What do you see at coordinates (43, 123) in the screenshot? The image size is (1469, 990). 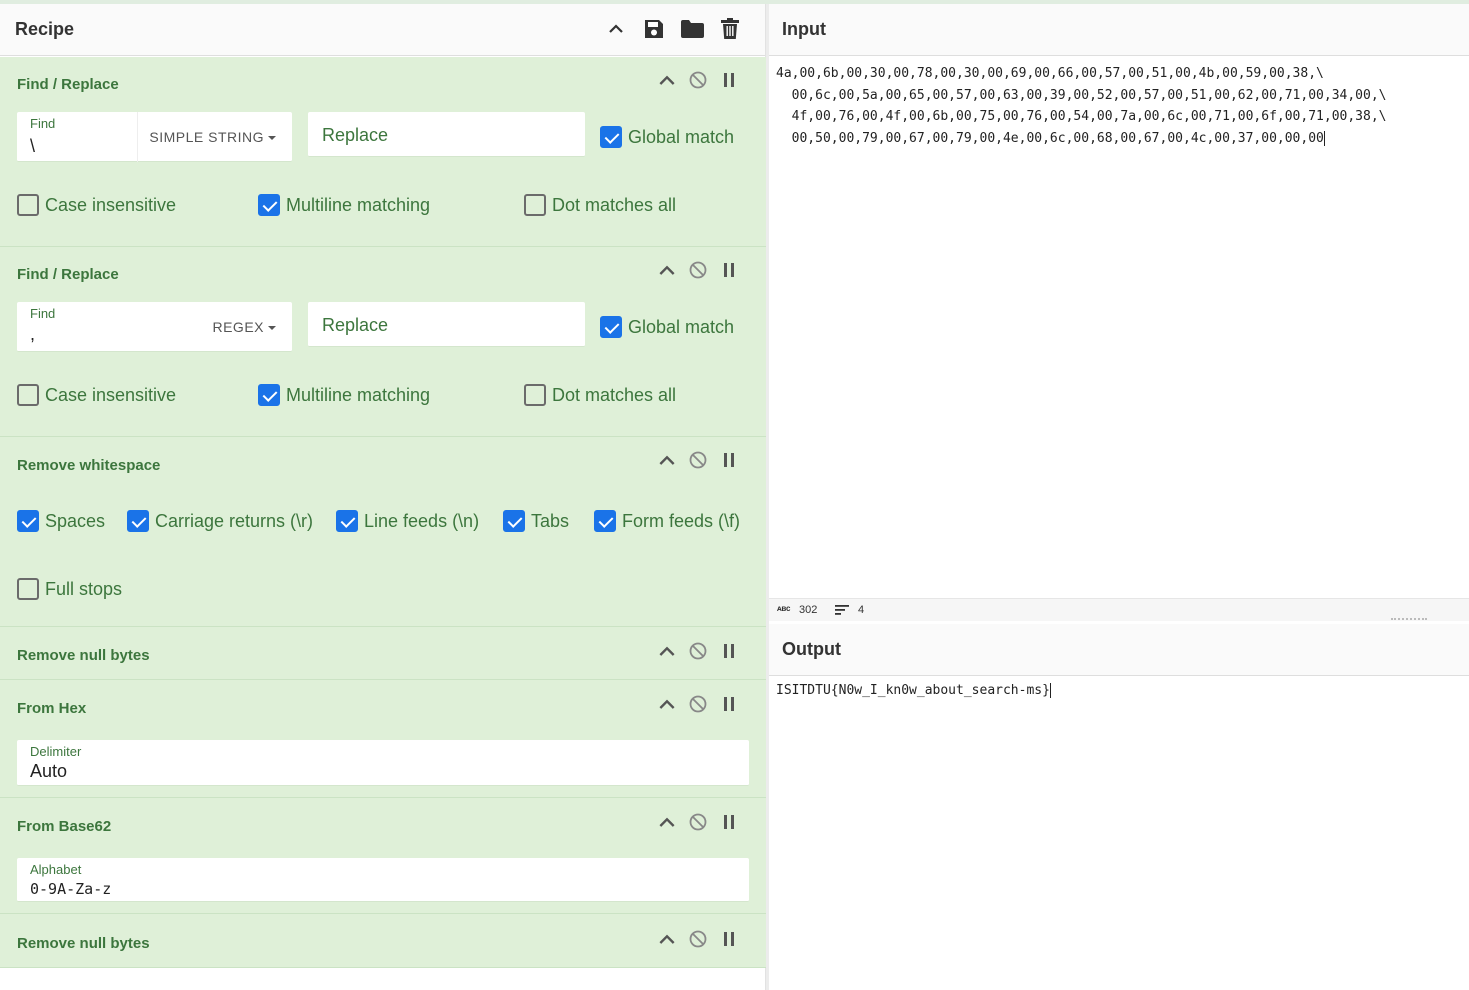 I see `find-label: Find` at bounding box center [43, 123].